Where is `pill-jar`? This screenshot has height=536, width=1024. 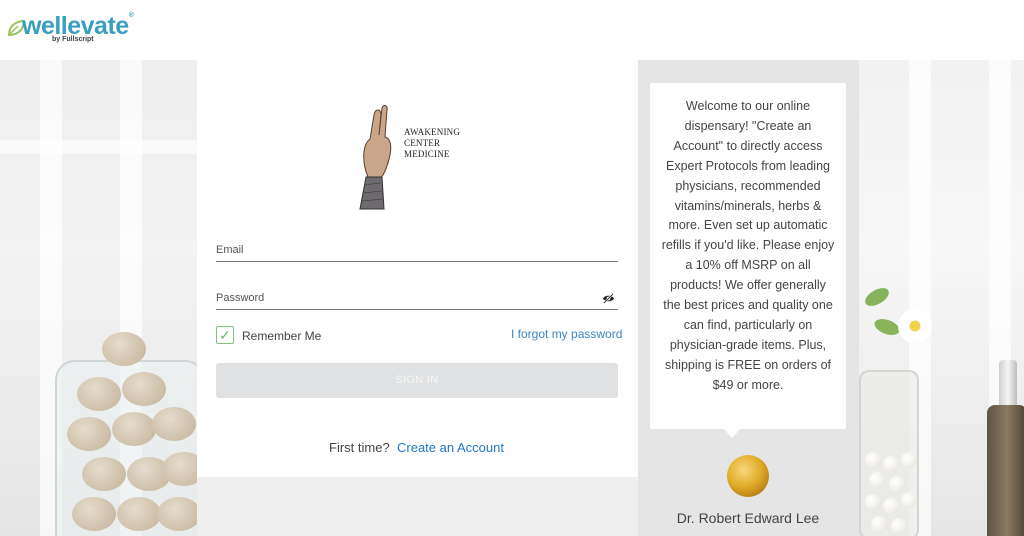 pill-jar is located at coordinates (126, 434).